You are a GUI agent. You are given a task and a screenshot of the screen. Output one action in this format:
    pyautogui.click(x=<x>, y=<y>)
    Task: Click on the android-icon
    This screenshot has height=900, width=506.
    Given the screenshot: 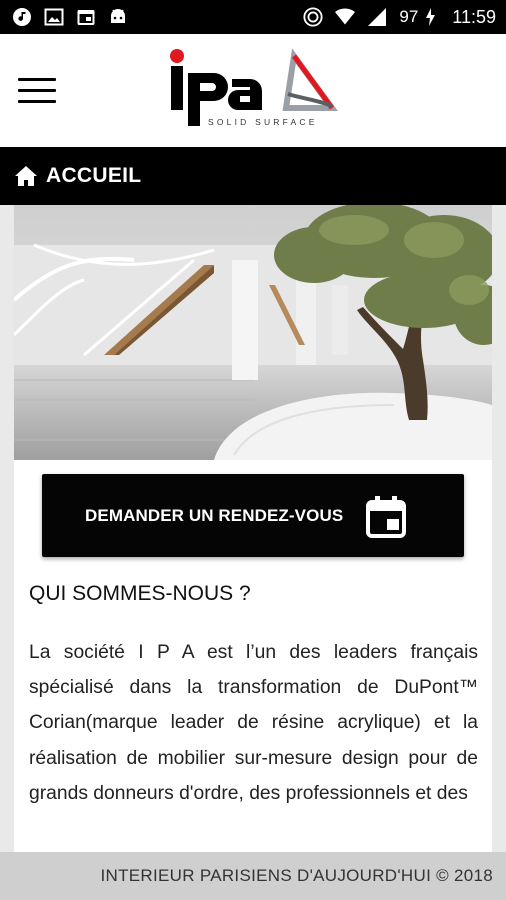 What is the action you would take?
    pyautogui.click(x=118, y=17)
    